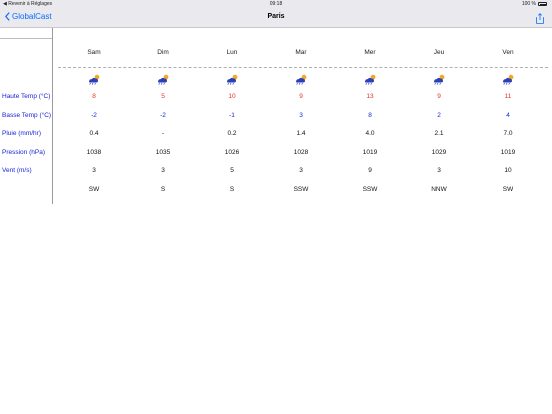 The image size is (552, 414). What do you see at coordinates (22, 133) in the screenshot?
I see `row-label: Pluie (mm/hr)` at bounding box center [22, 133].